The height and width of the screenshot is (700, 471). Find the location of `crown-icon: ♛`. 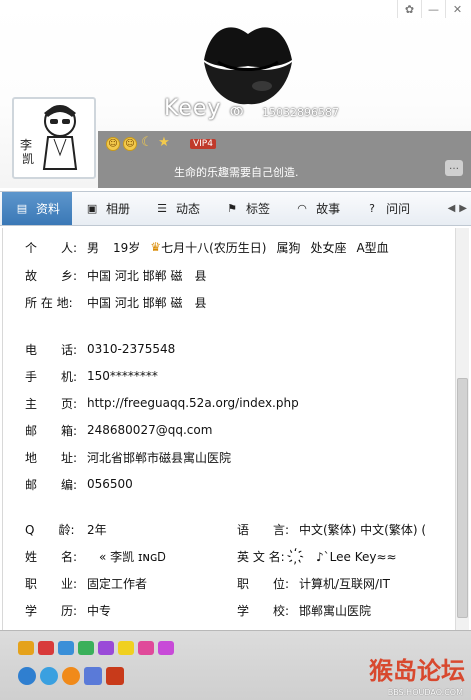

crown-icon: ♛ is located at coordinates (156, 247).